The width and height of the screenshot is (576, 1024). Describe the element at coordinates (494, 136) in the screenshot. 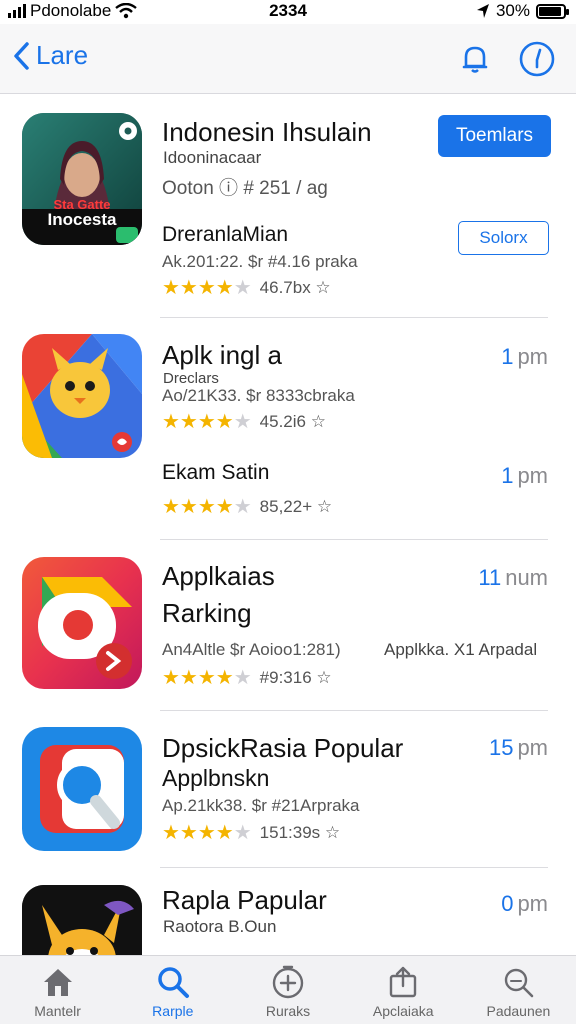

I see `featured-primary-button: Toemlars` at that location.